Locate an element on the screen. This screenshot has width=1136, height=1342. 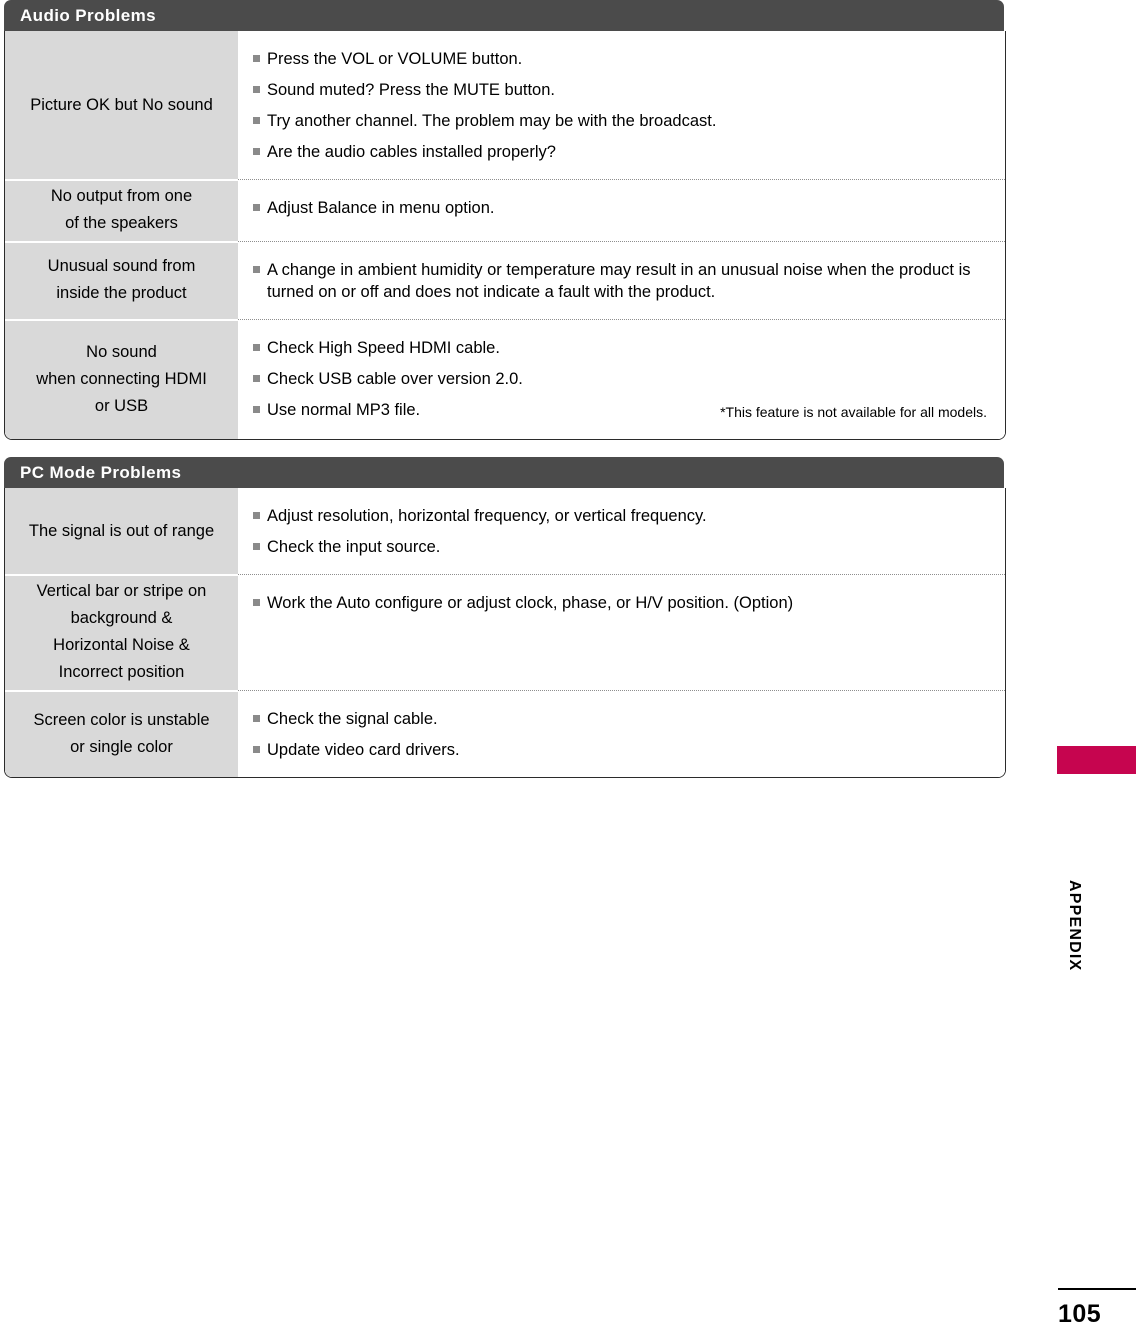
chapter-side-label: APPENDIX is located at coordinates (1074, 926).